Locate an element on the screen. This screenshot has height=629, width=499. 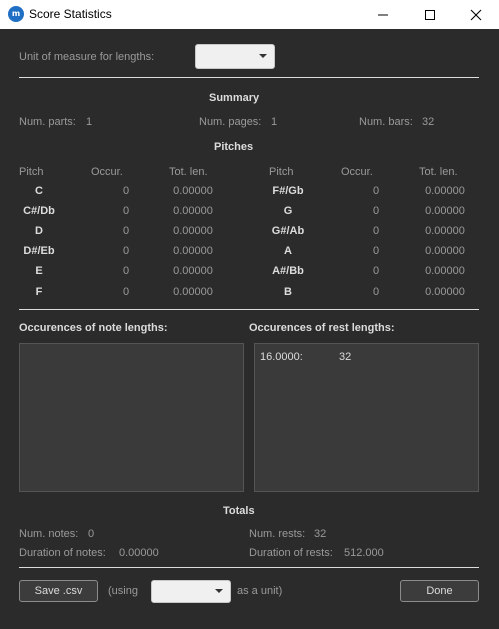
num-bars-label: Num. bars: is located at coordinates (386, 122).